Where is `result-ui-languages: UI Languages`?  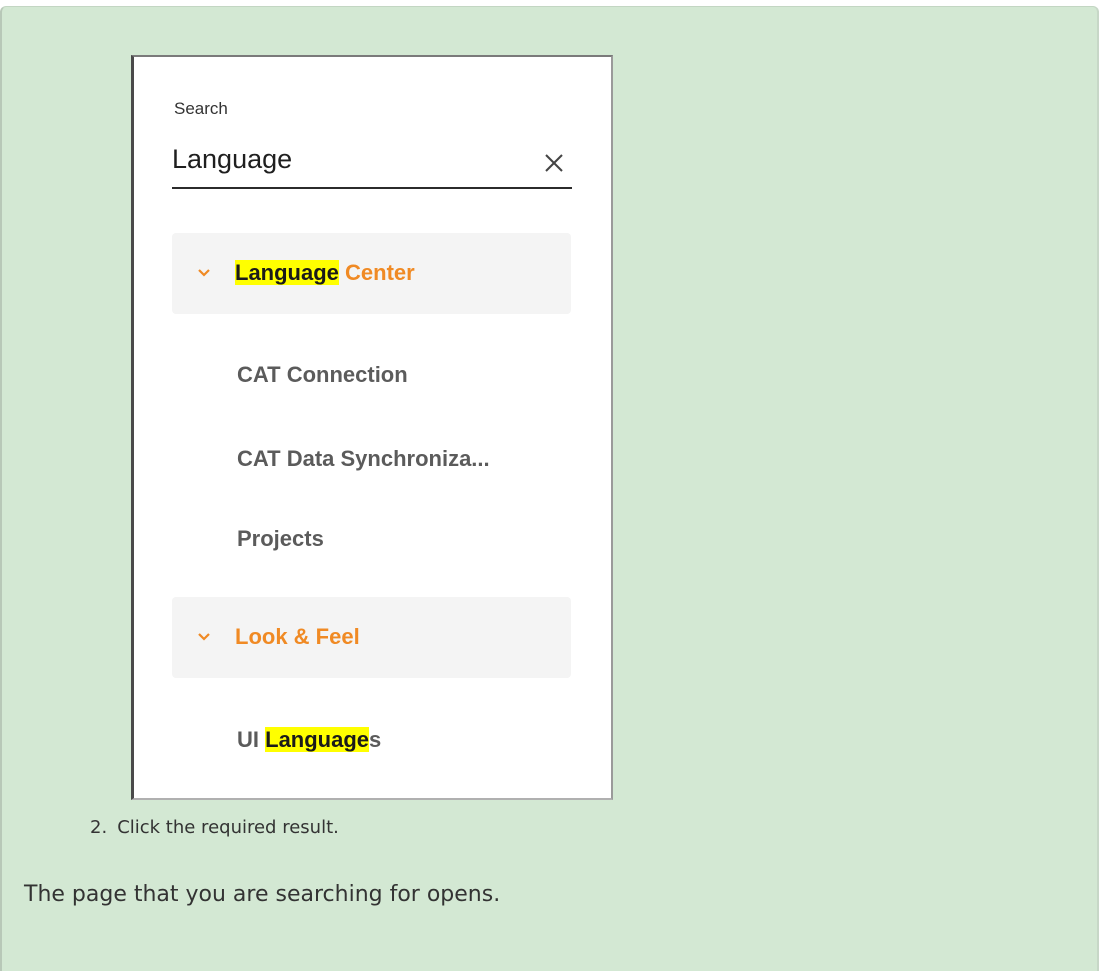 result-ui-languages: UI Languages is located at coordinates (309, 740).